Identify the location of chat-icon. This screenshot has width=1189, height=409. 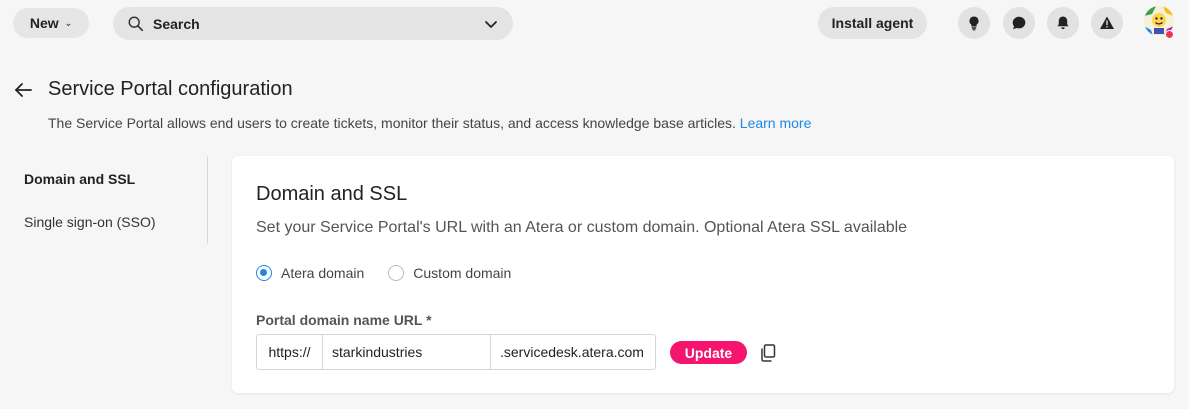
(1019, 23).